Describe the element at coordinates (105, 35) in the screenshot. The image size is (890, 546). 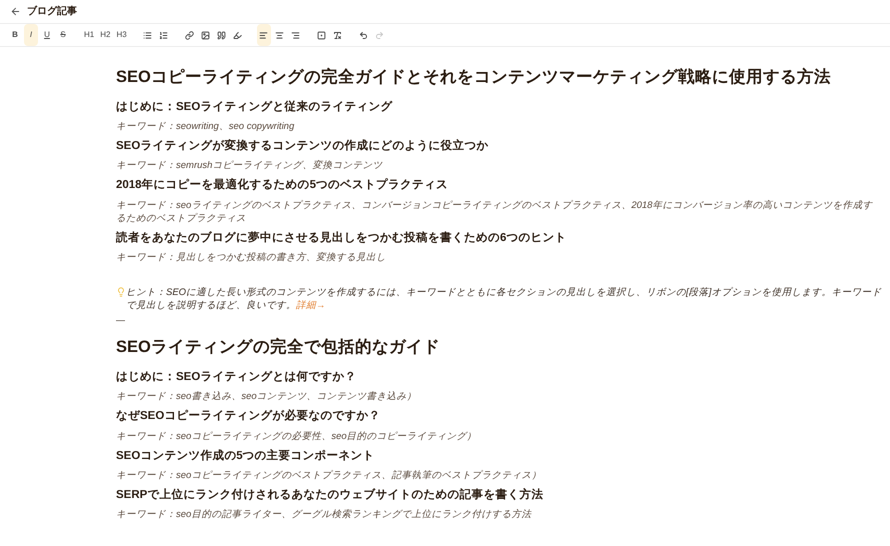
I see `format-button: H2` at that location.